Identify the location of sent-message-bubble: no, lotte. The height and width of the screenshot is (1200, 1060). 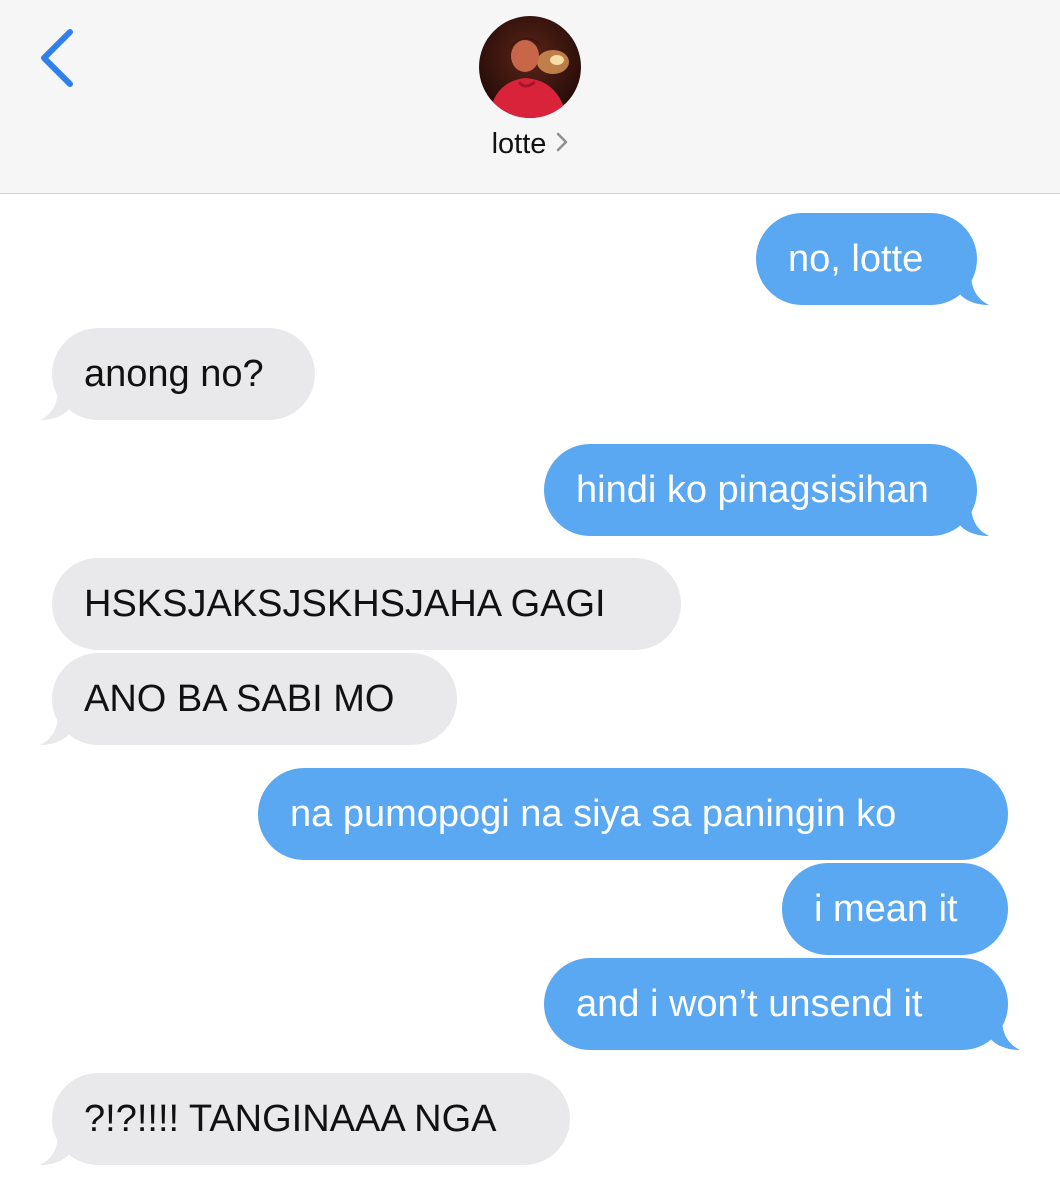
(872, 259).